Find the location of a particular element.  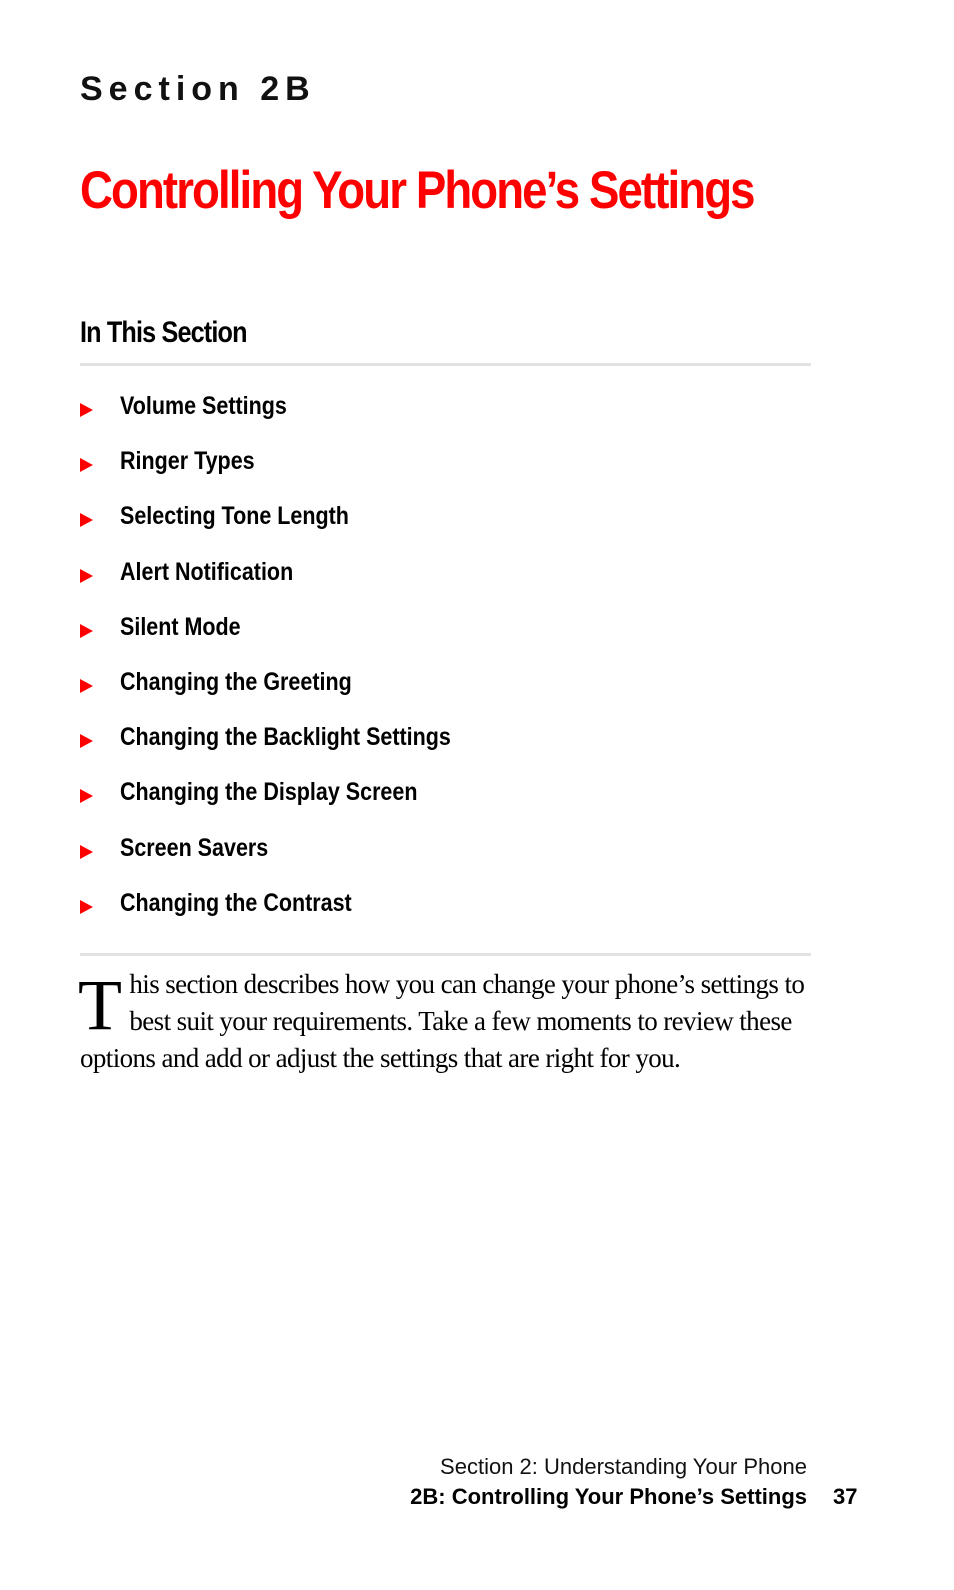

in-this-section-heading: In This Section is located at coordinates (163, 332).